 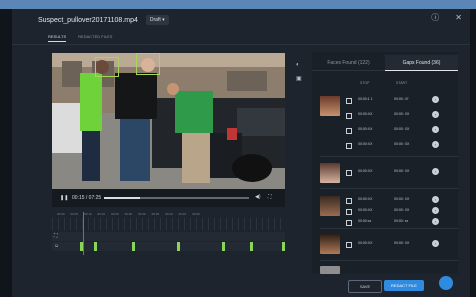 I want to click on timeline-tick-label: 00:15, so click(x=101, y=214).